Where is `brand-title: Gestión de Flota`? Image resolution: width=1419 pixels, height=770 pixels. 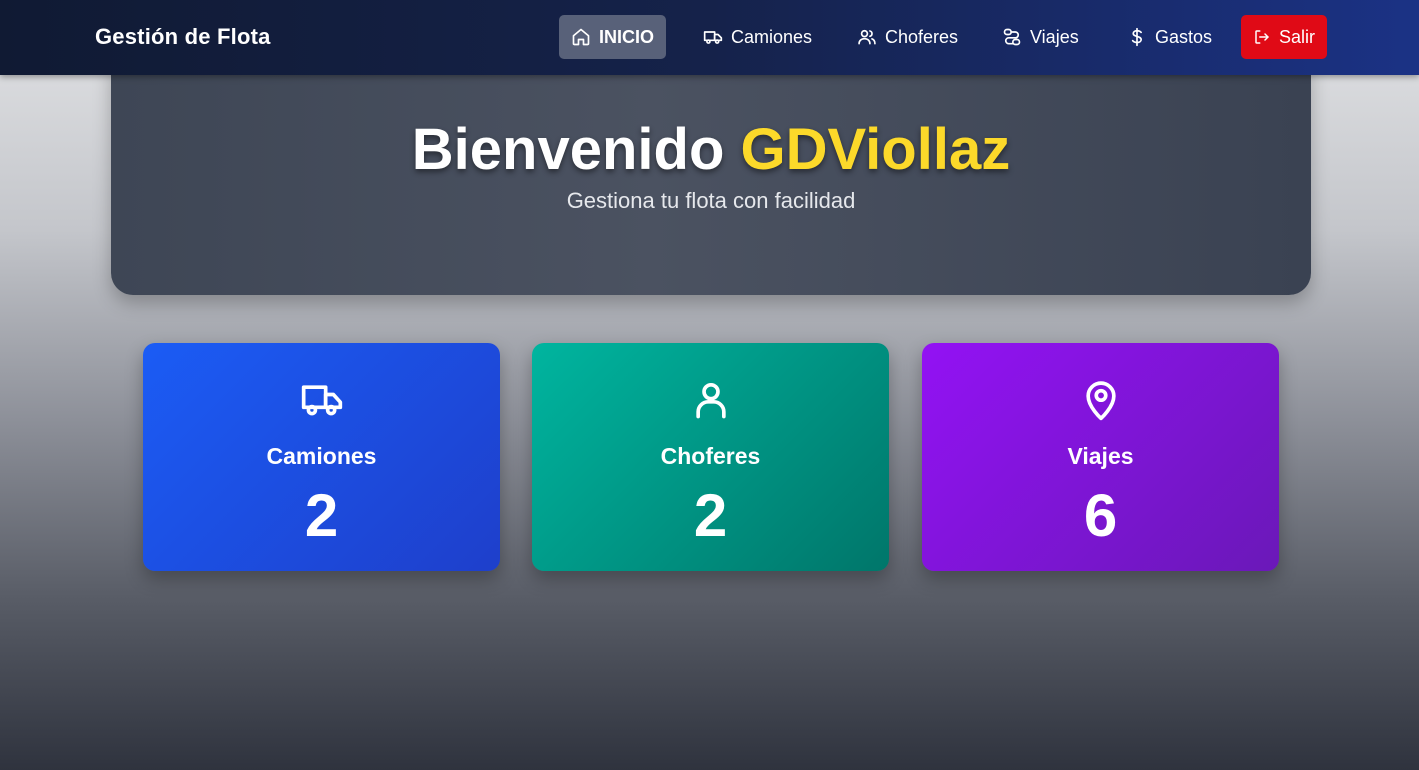 brand-title: Gestión de Flota is located at coordinates (183, 37).